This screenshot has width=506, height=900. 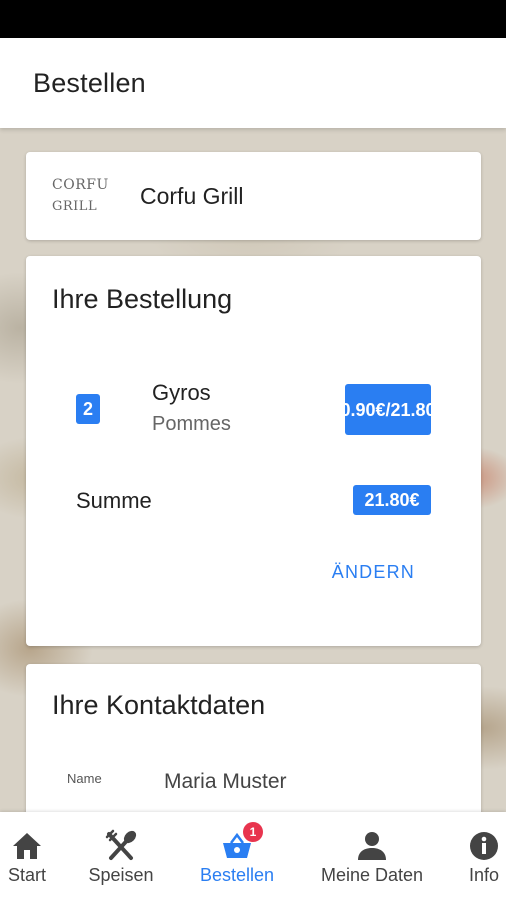 What do you see at coordinates (241, 842) in the screenshot?
I see `basket-icon: 1` at bounding box center [241, 842].